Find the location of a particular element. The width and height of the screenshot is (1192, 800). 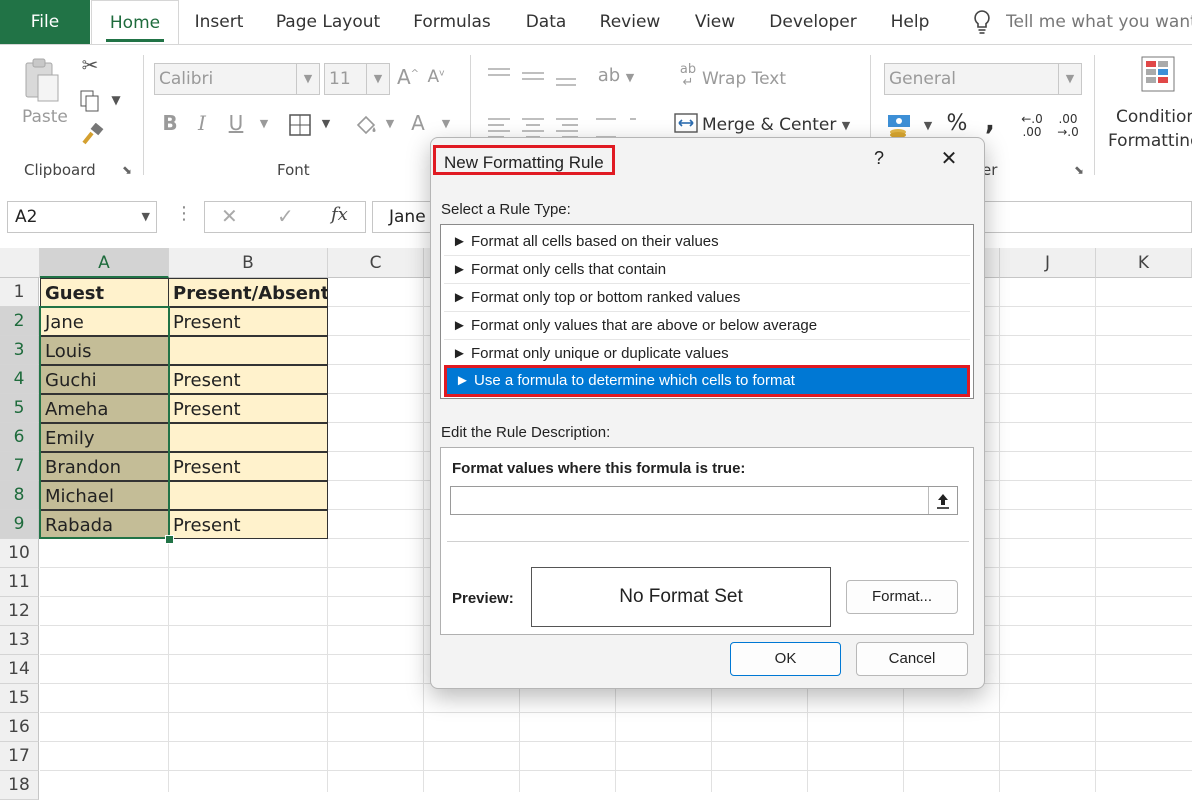

fill-color-icon is located at coordinates (366, 127).